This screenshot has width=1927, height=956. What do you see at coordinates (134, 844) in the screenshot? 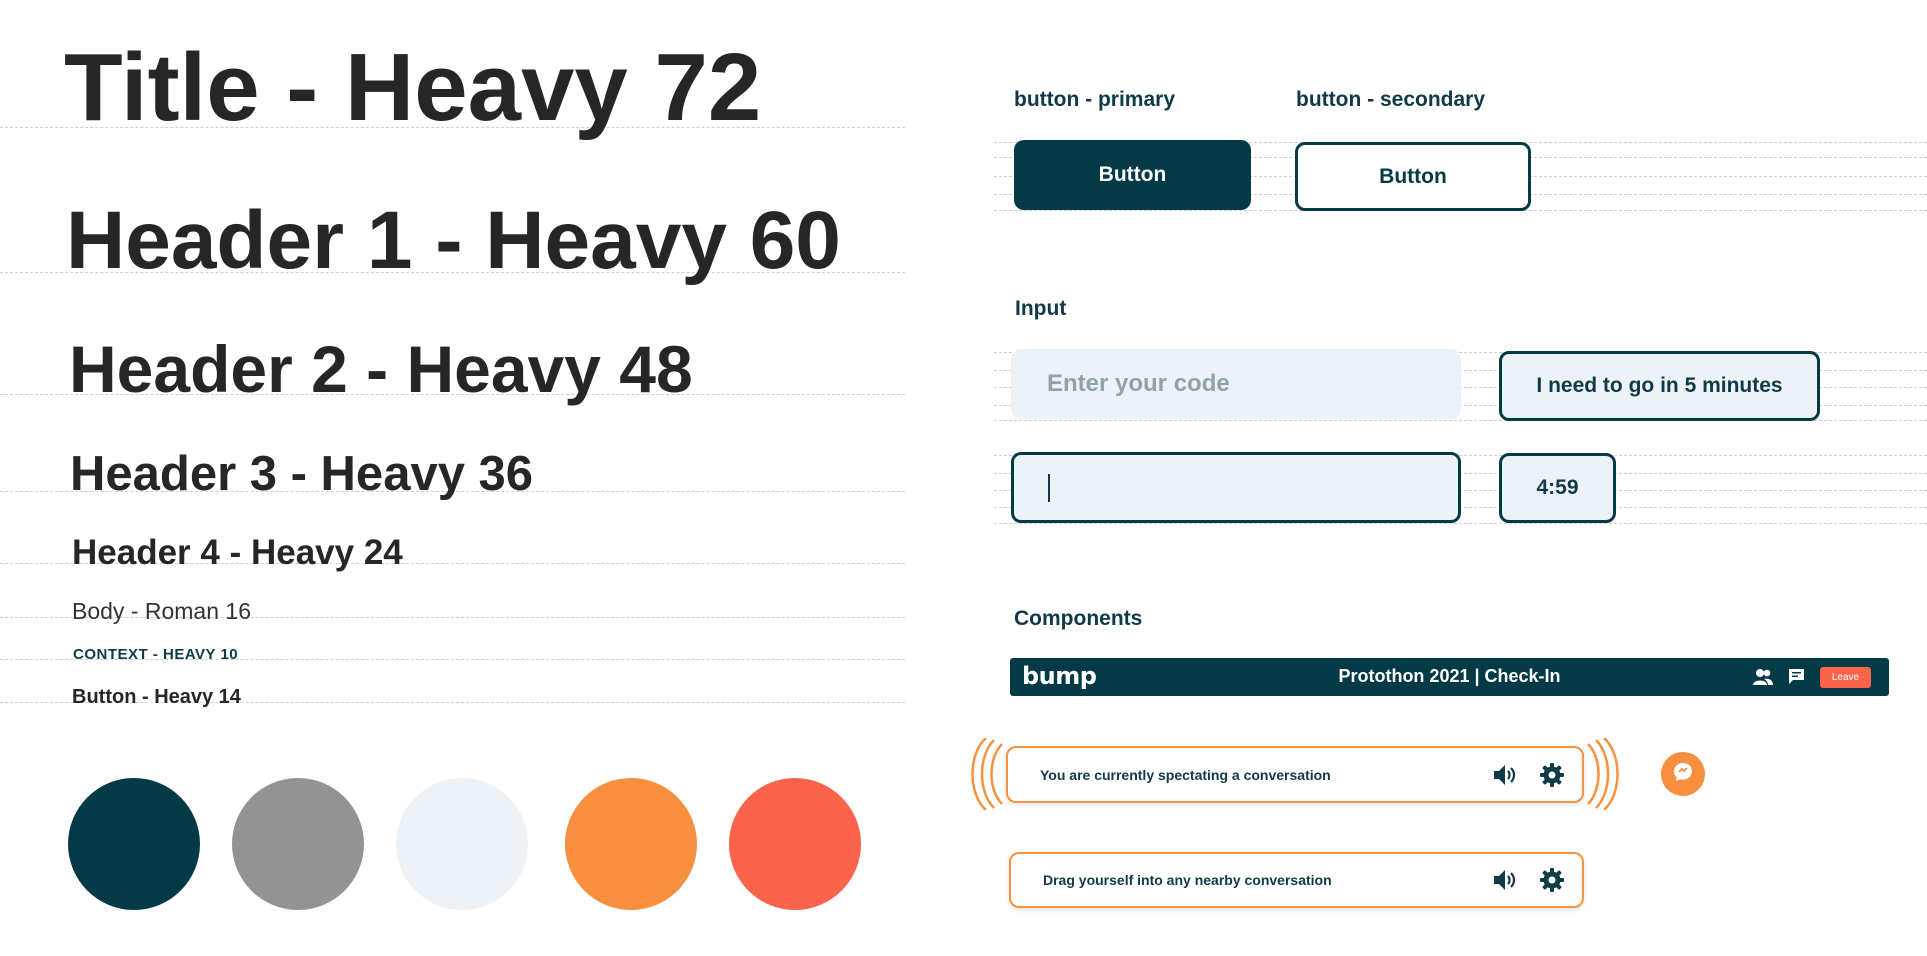
I see `swatch-dark-teal` at bounding box center [134, 844].